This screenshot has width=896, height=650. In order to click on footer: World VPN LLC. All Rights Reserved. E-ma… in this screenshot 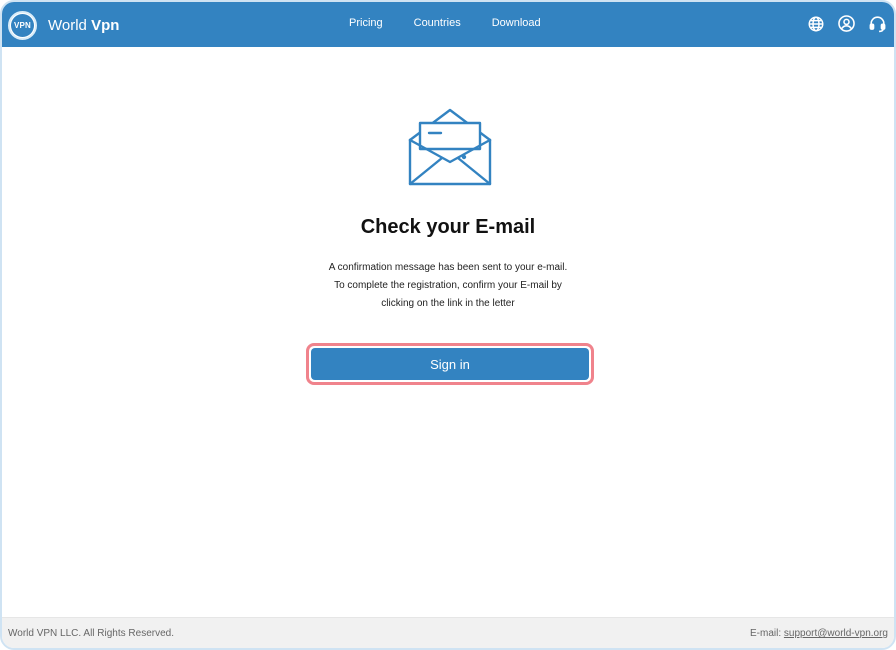, I will do `click(448, 632)`.